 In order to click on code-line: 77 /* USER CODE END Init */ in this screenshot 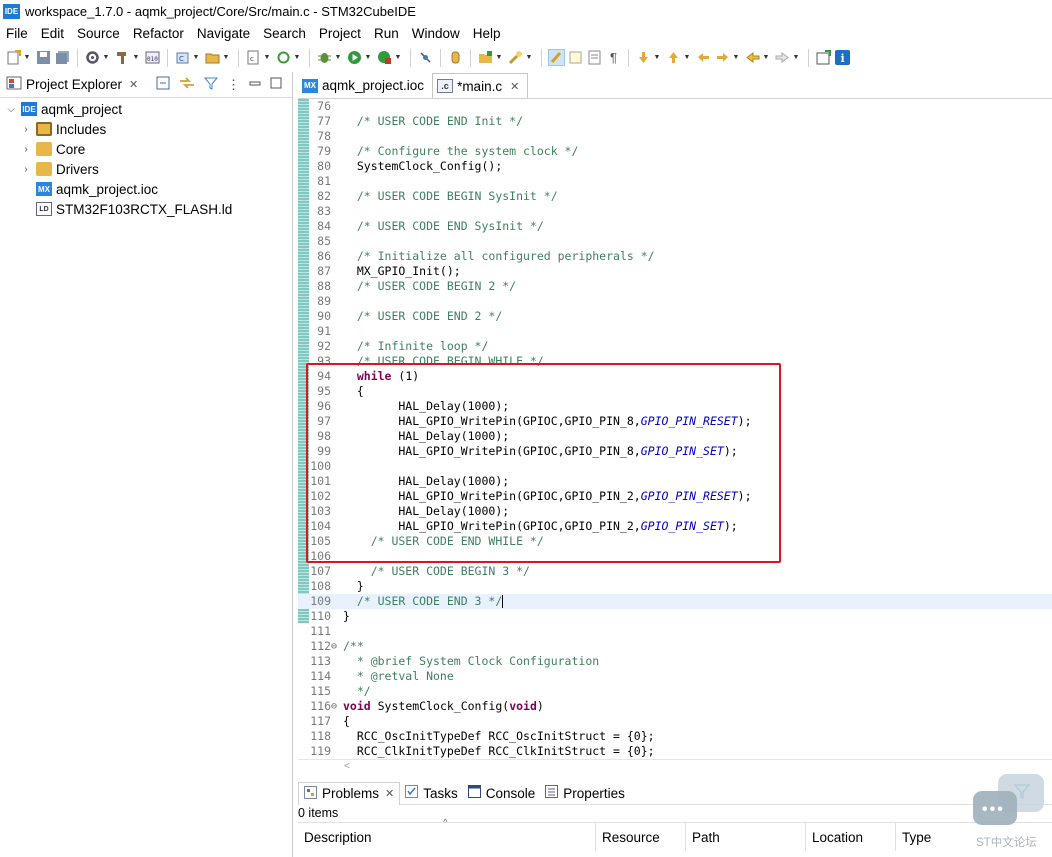, I will do `click(675, 121)`.